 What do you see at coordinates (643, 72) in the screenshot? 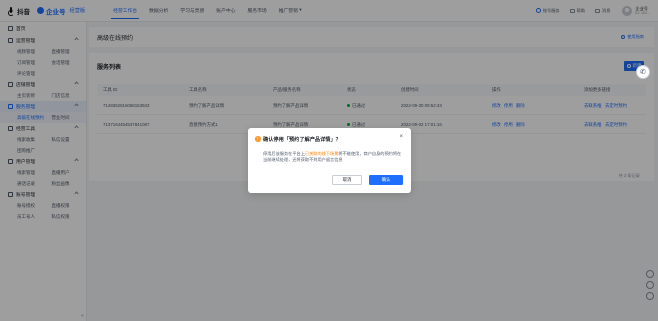
I see `phone-icon` at bounding box center [643, 72].